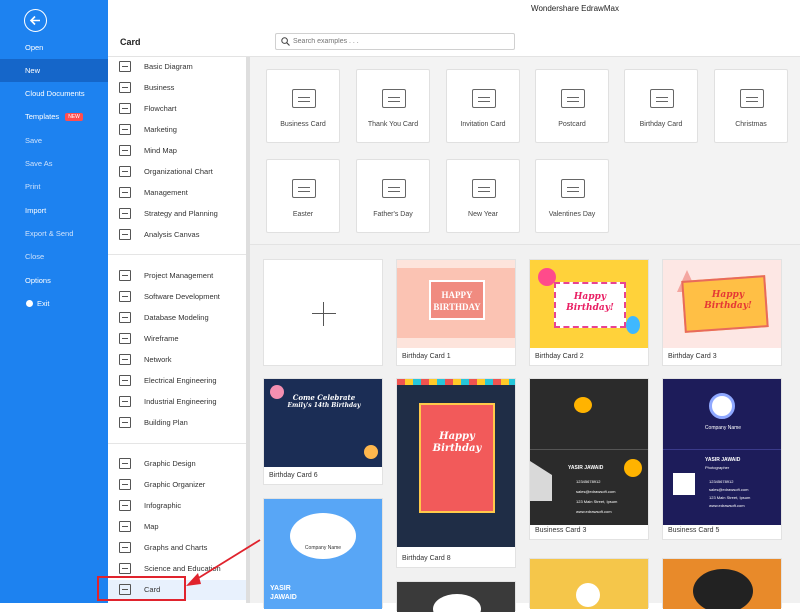 This screenshot has height=612, width=800. What do you see at coordinates (177, 527) in the screenshot?
I see `category-map: Map` at bounding box center [177, 527].